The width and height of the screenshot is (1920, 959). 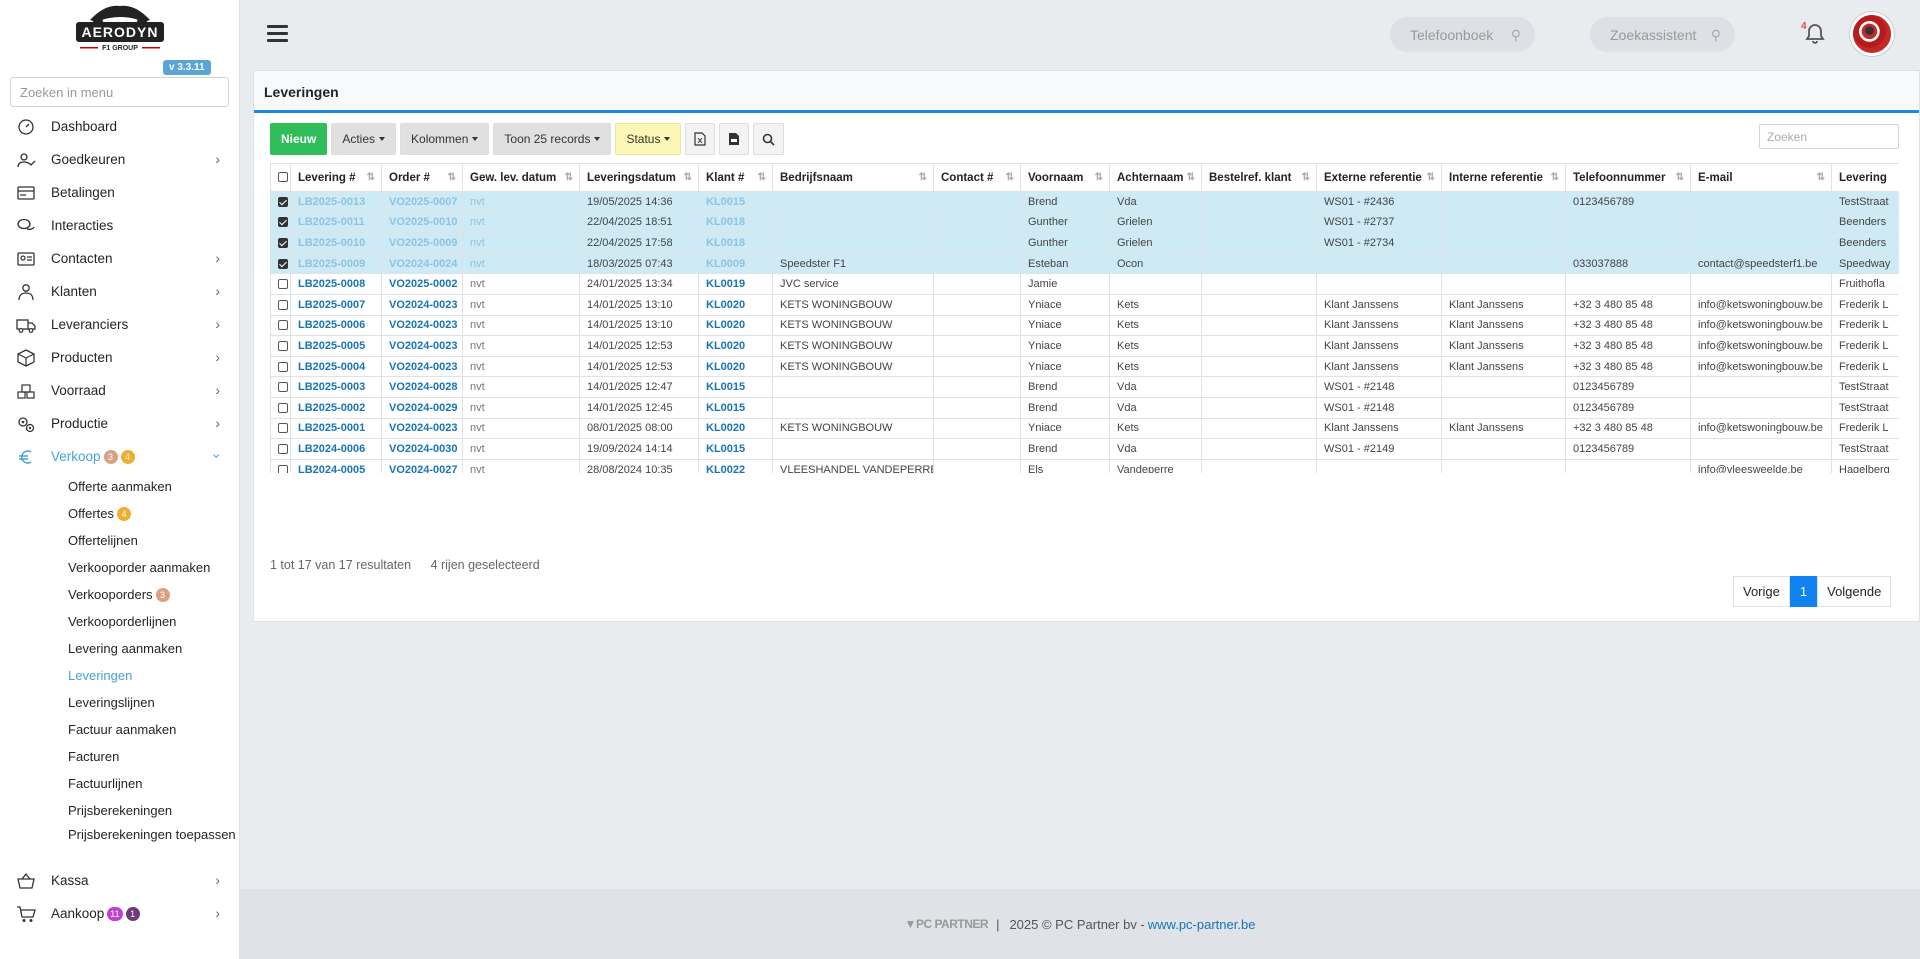 What do you see at coordinates (120, 486) in the screenshot?
I see `sidebar-subitem: Offerte aanmaken` at bounding box center [120, 486].